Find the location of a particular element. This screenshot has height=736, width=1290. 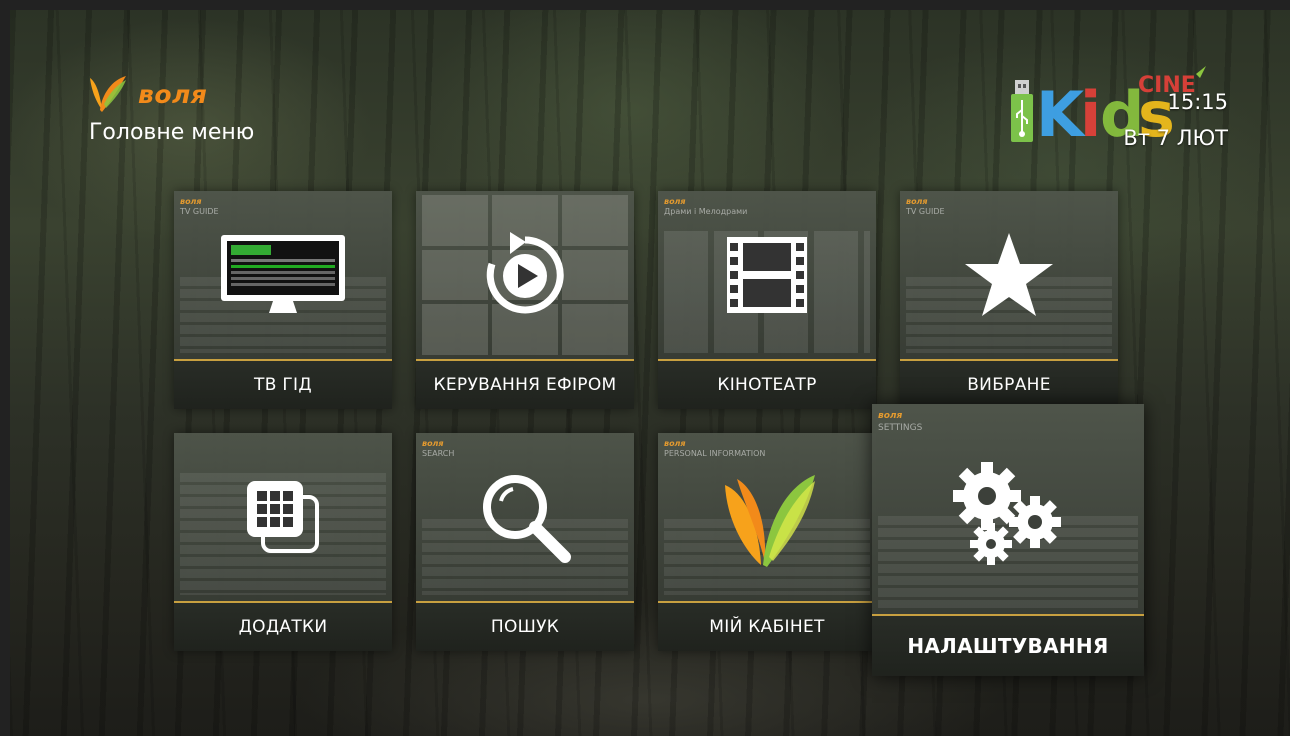

svg-text: K is located at coordinates (1061, 114).